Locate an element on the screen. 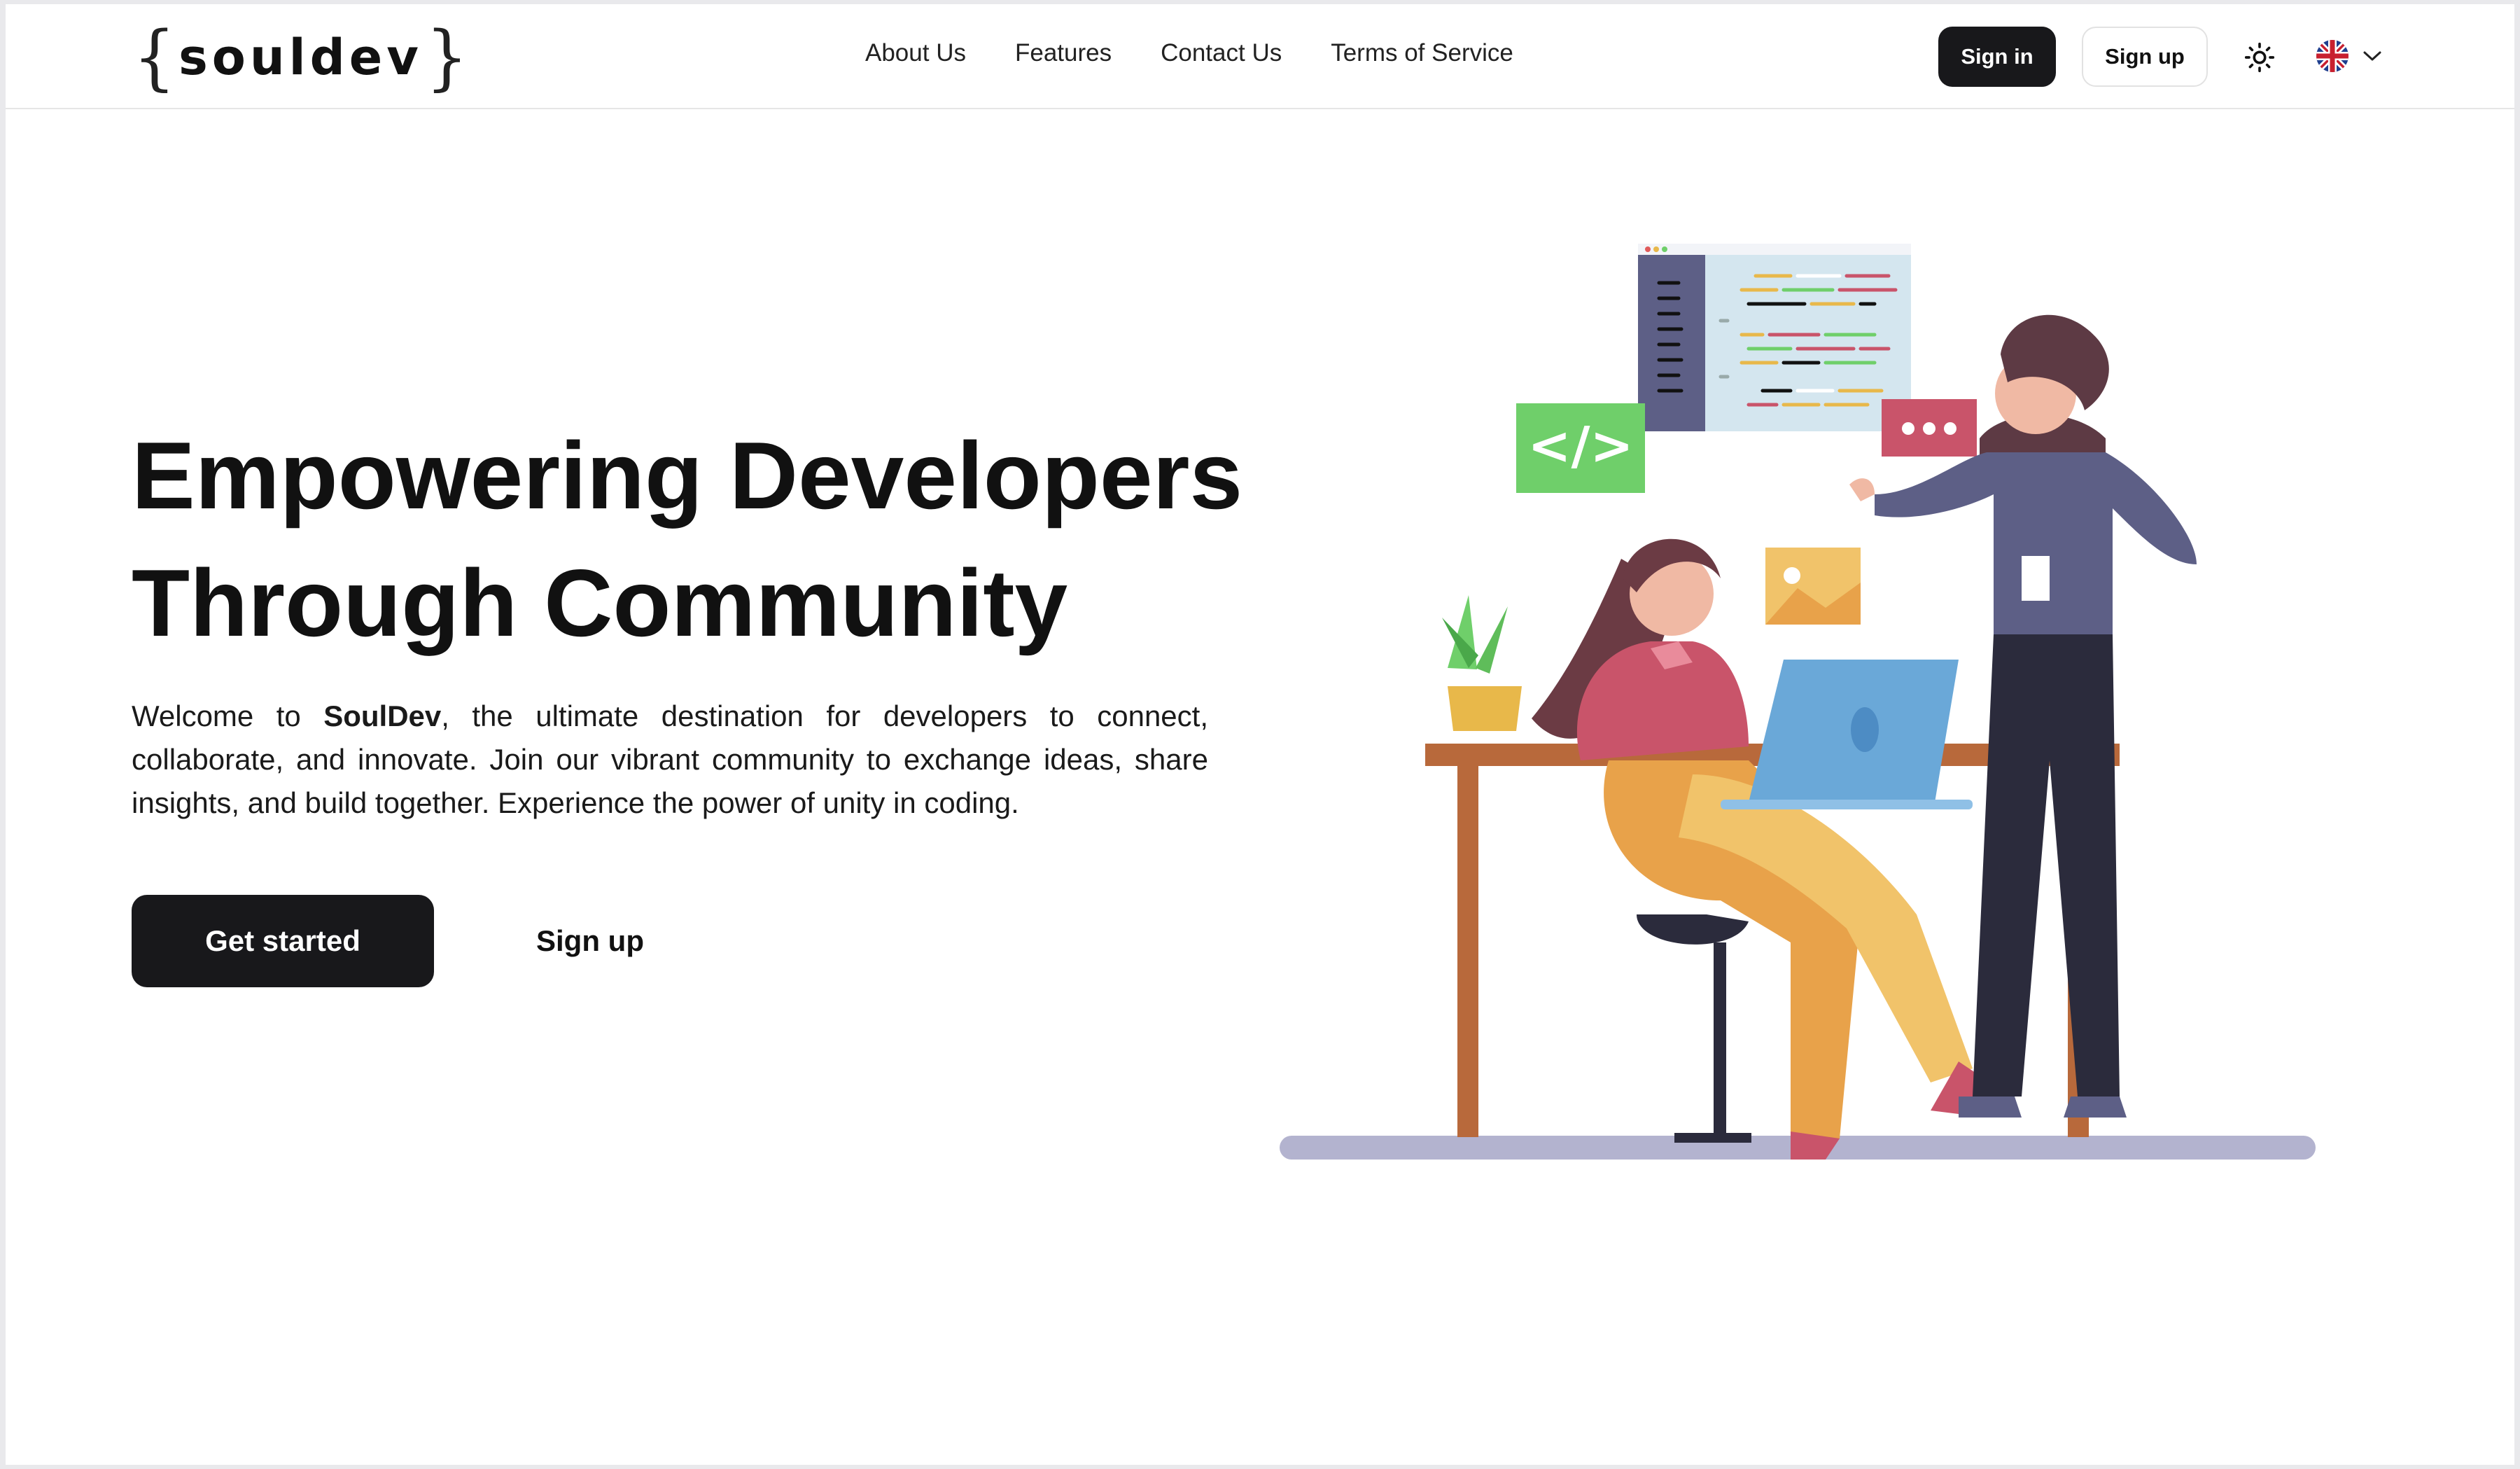 The width and height of the screenshot is (2520, 1469). laptop-icon is located at coordinates (1847, 734).